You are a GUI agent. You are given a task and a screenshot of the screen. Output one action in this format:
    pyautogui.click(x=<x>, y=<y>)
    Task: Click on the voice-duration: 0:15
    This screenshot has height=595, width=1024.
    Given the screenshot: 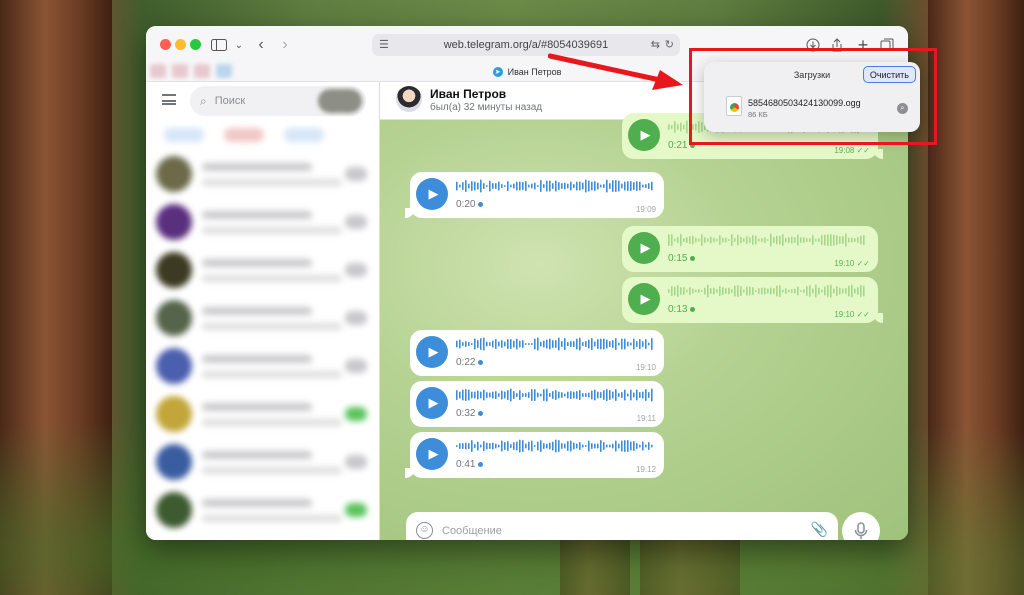 What is the action you would take?
    pyautogui.click(x=682, y=258)
    